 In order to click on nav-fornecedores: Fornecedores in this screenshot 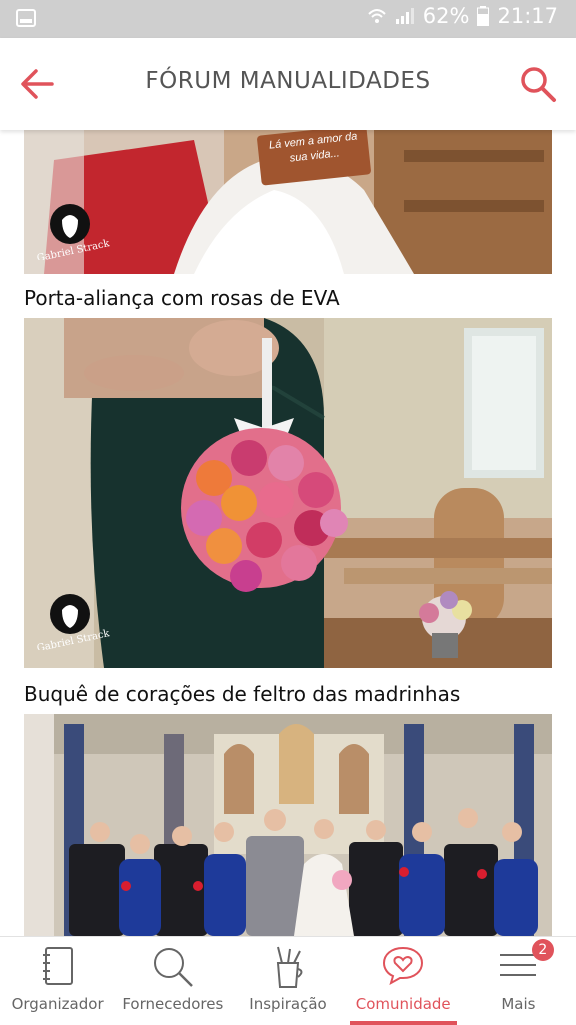, I will do `click(172, 981)`.